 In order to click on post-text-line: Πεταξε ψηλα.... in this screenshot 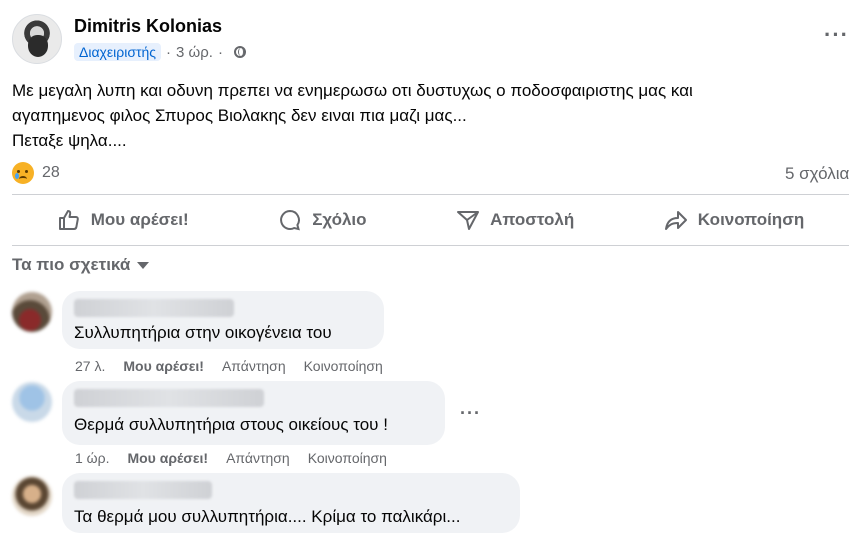, I will do `click(69, 140)`.